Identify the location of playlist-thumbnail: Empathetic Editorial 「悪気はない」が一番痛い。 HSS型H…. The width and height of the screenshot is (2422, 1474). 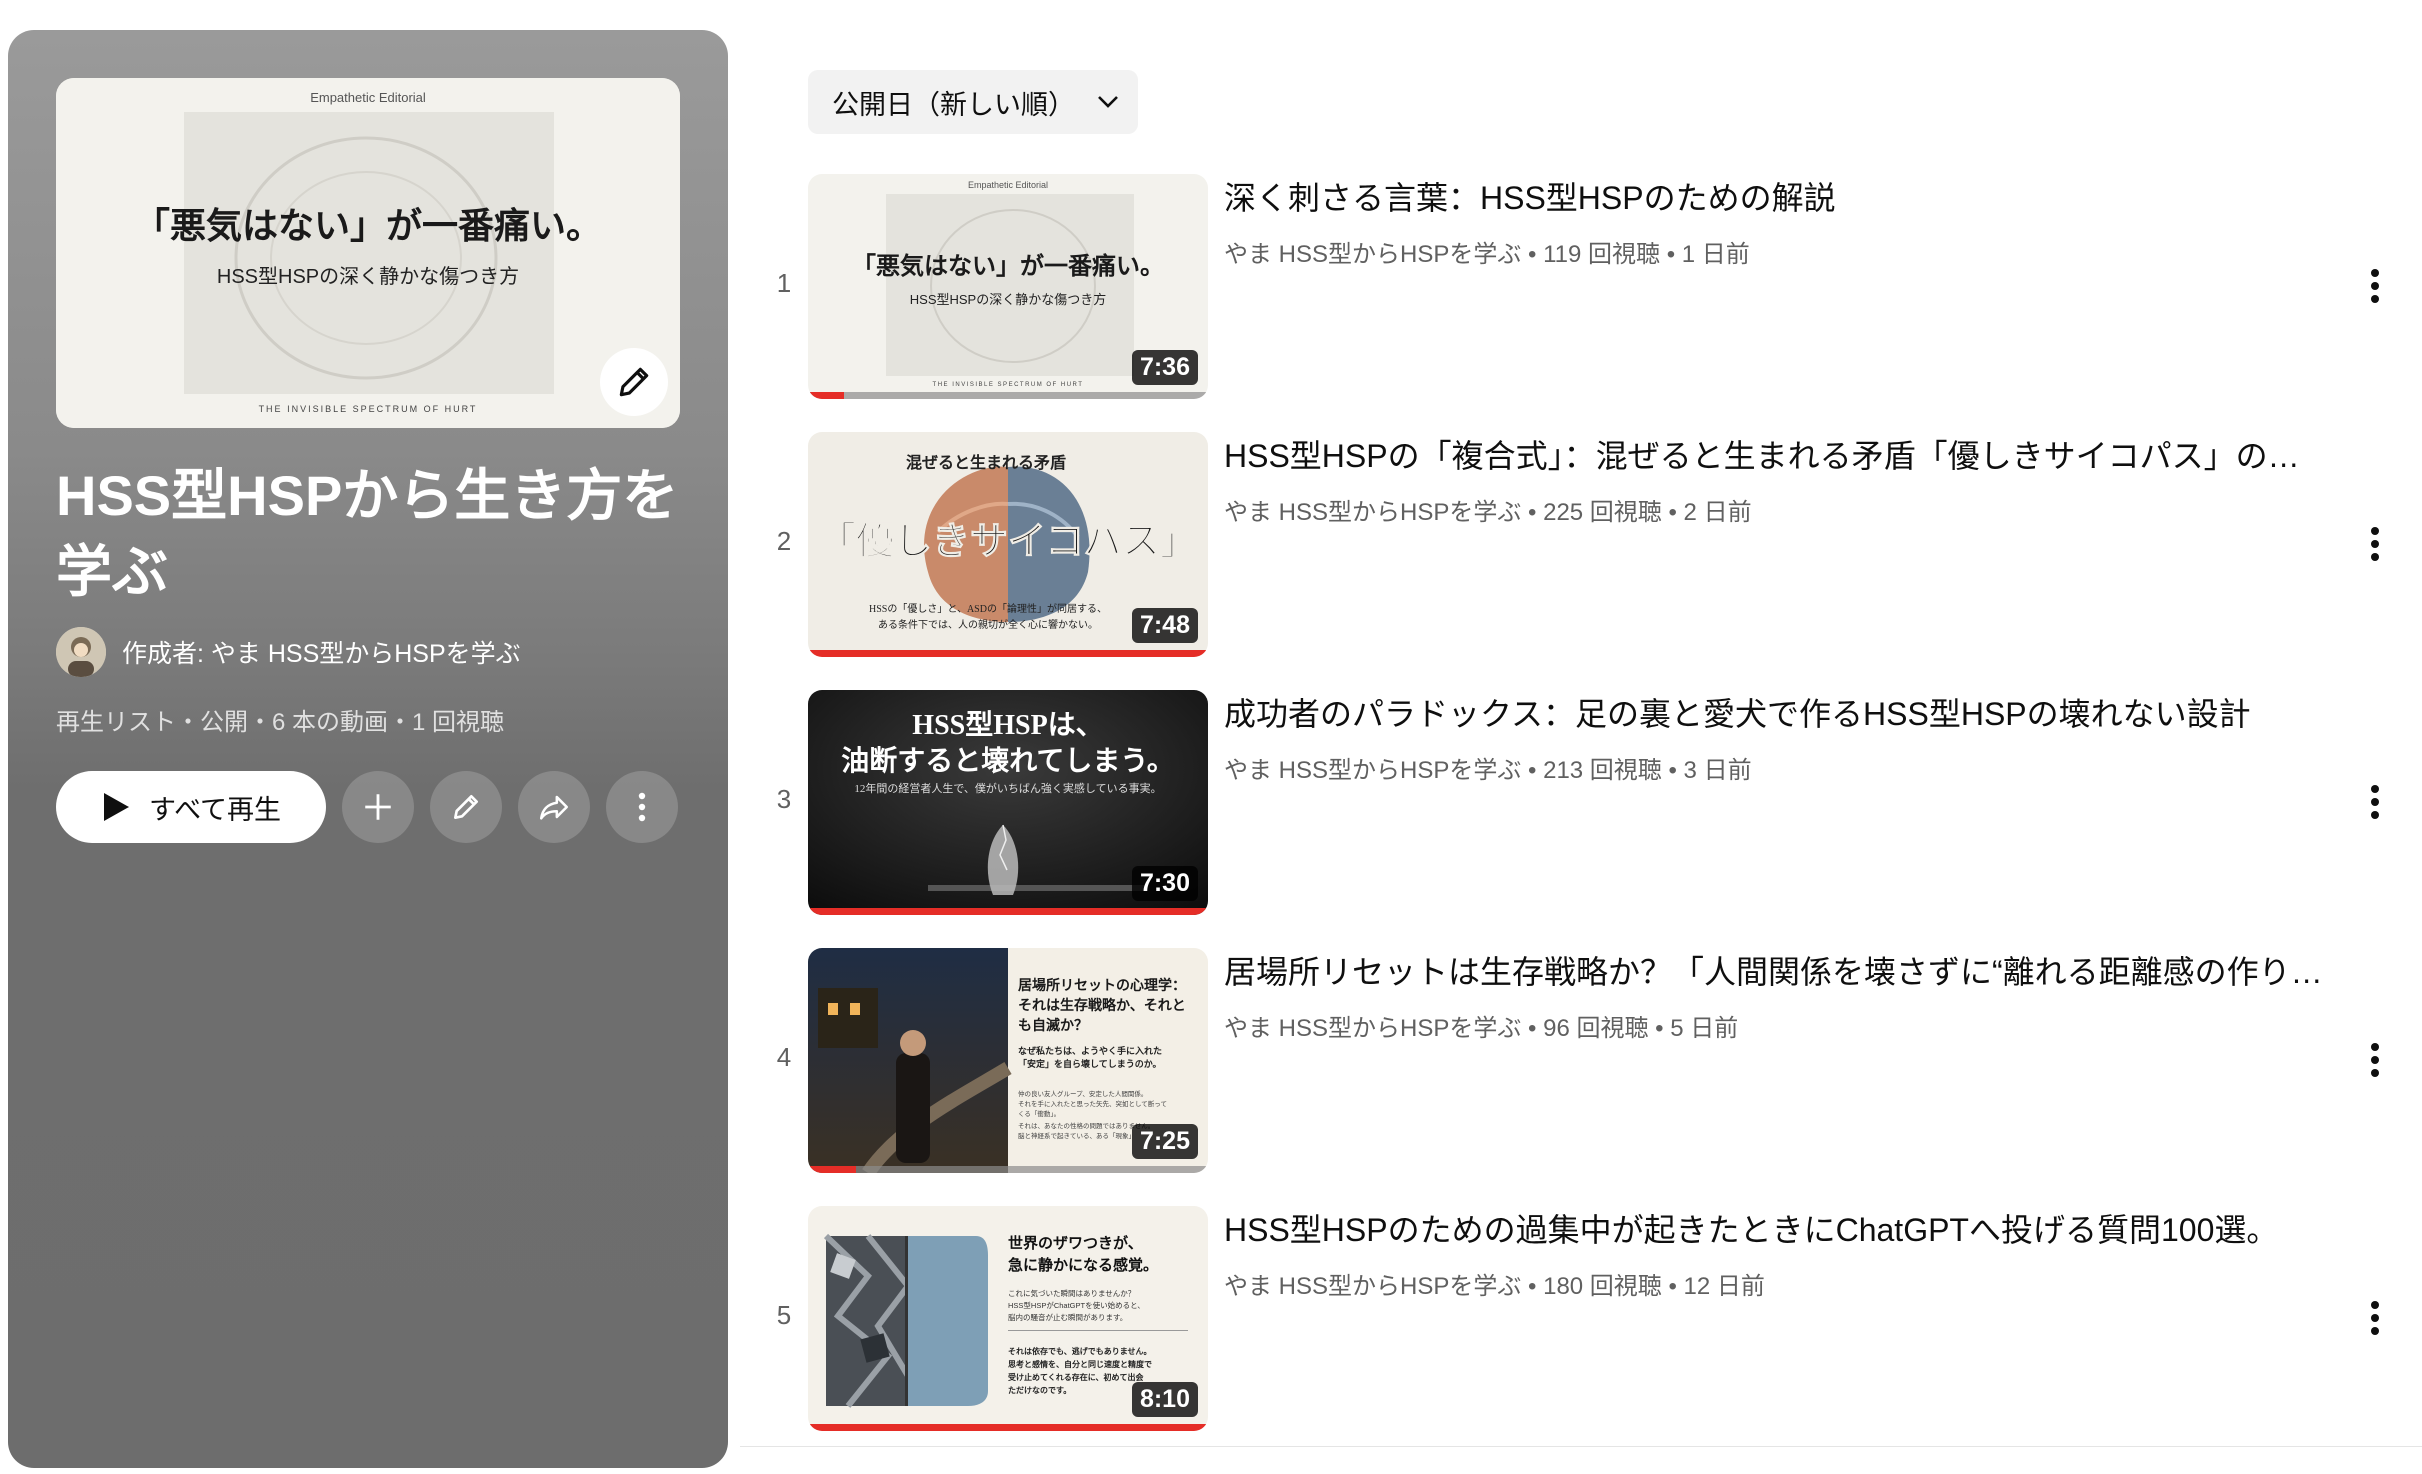
(368, 253).